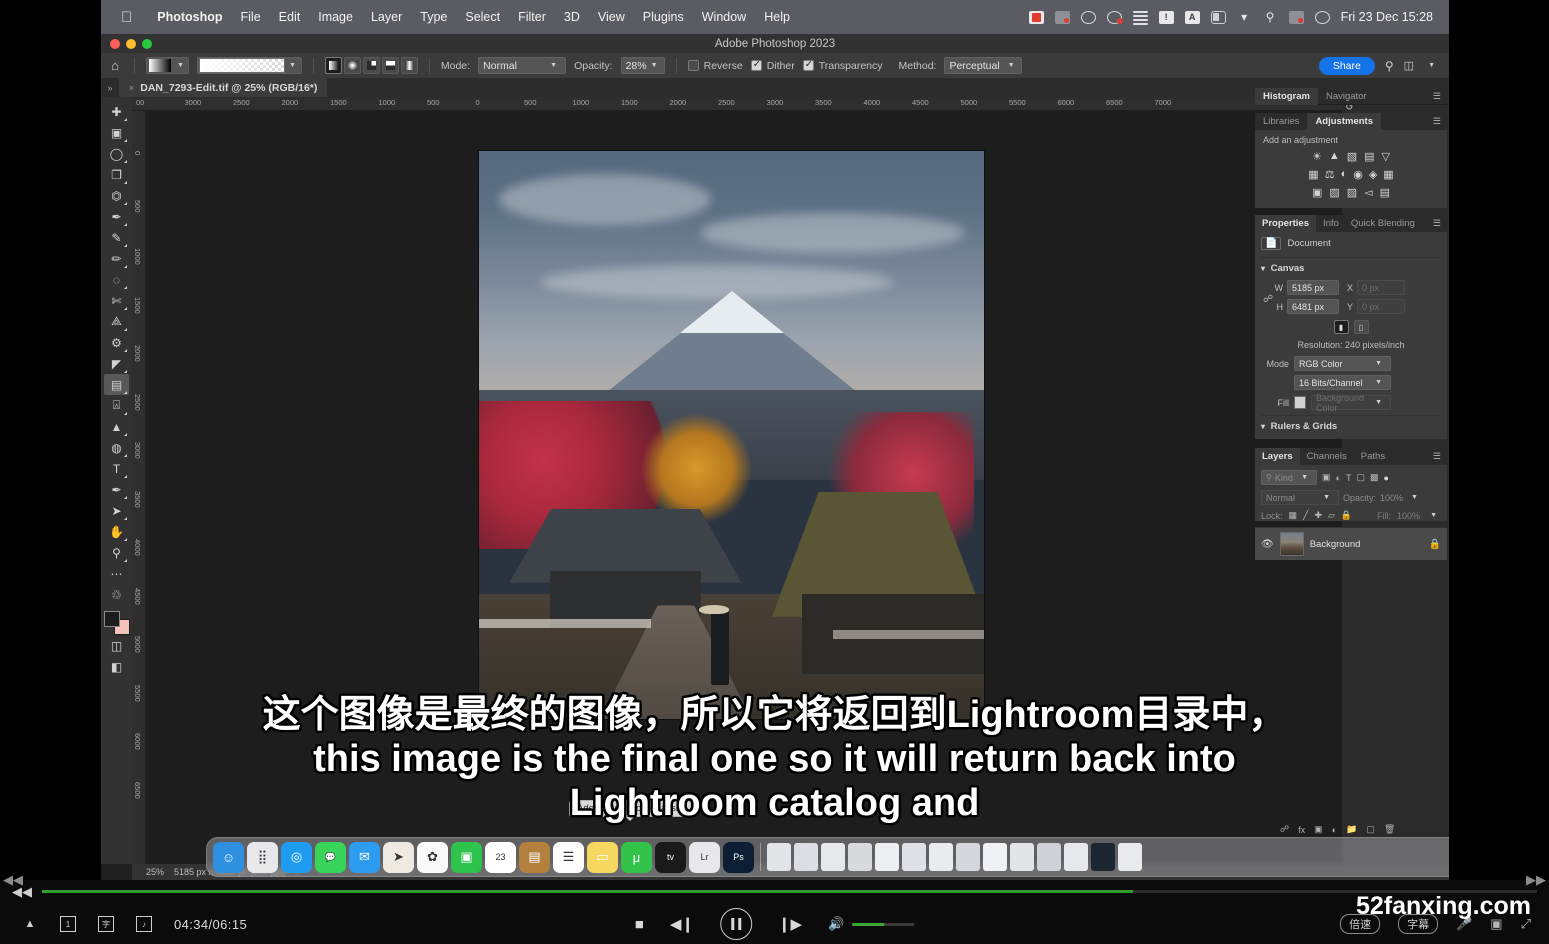 This screenshot has width=1549, height=944. Describe the element at coordinates (68, 924) in the screenshot. I see `chapter-icon: 1` at that location.